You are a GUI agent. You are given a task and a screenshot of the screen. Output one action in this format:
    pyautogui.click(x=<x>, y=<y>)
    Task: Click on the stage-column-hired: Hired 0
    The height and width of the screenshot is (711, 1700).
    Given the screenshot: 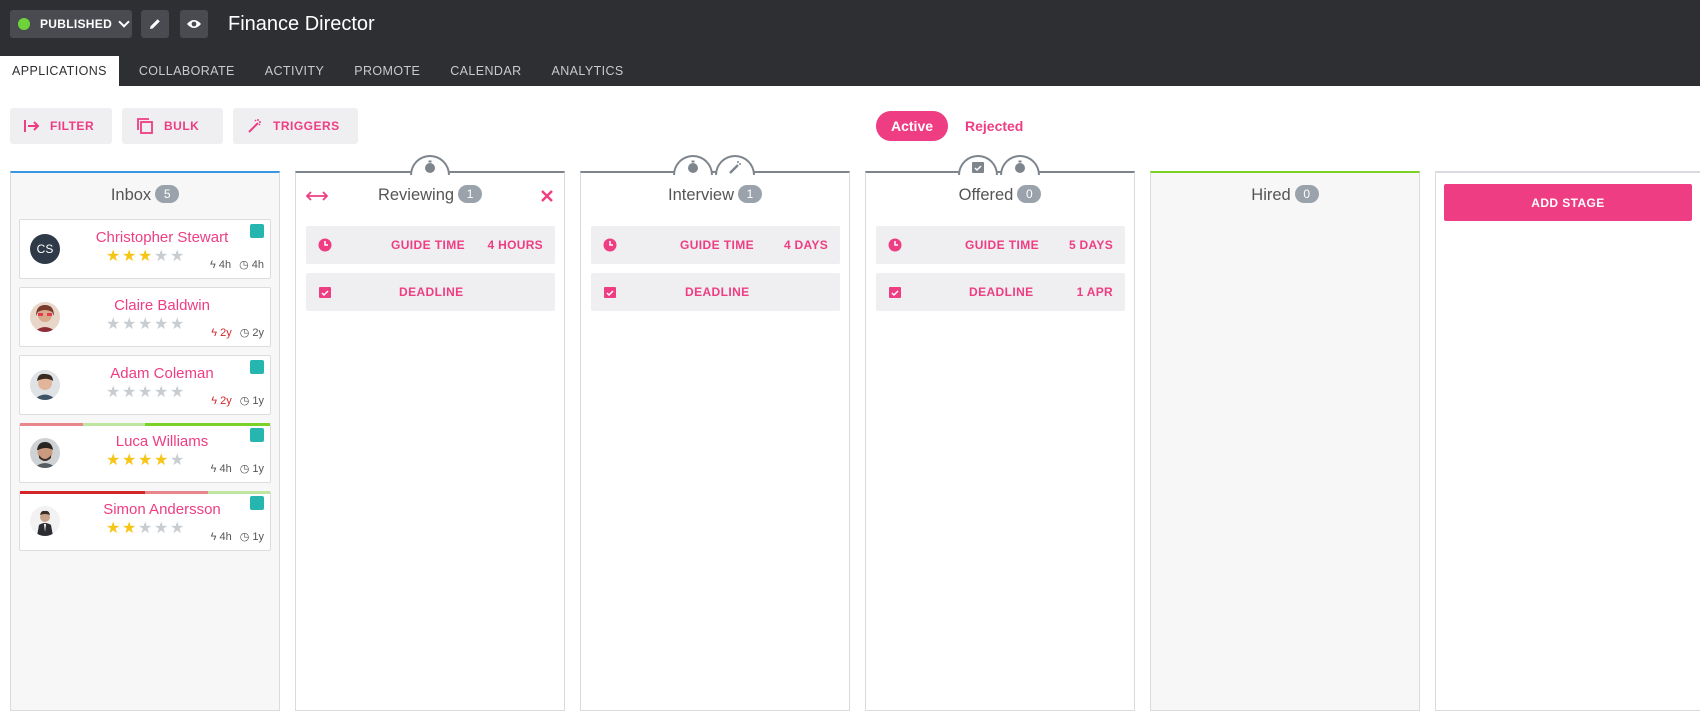 What is the action you would take?
    pyautogui.click(x=1285, y=441)
    